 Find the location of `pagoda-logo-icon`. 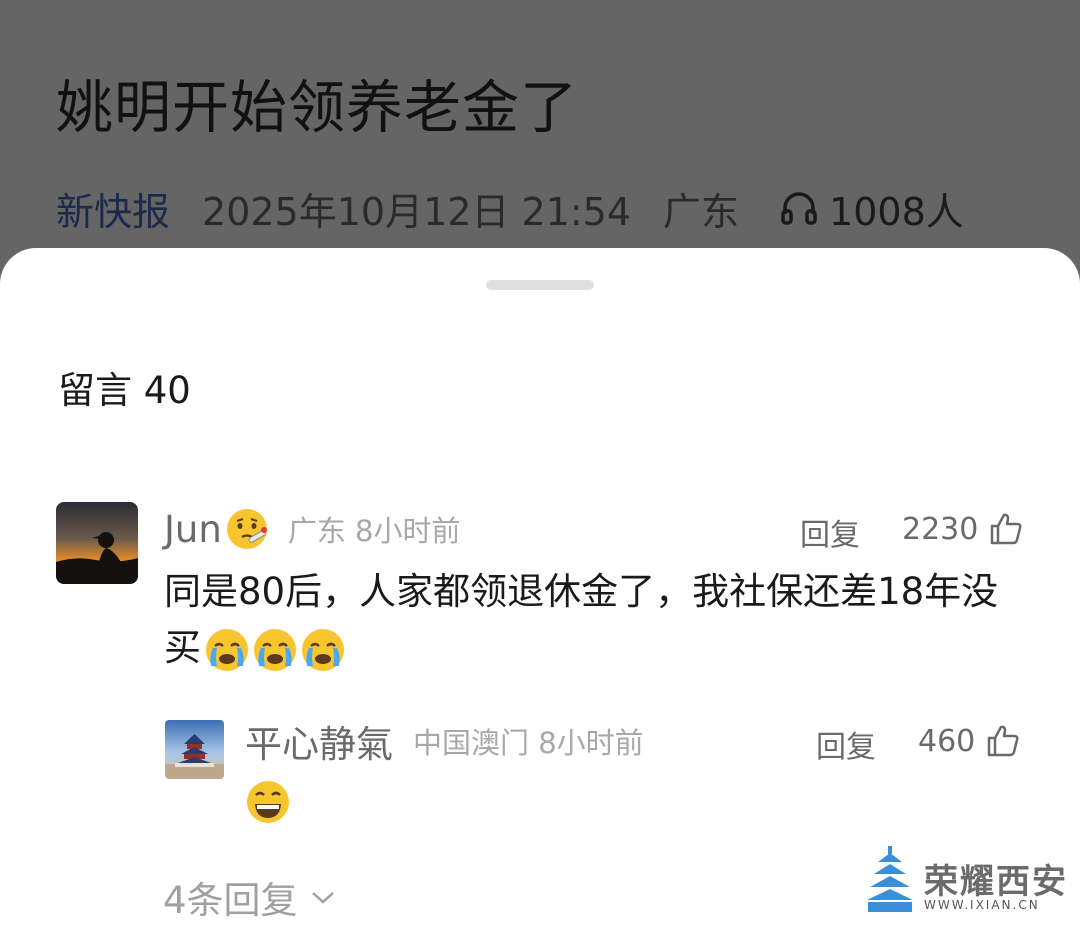

pagoda-logo-icon is located at coordinates (890, 879).